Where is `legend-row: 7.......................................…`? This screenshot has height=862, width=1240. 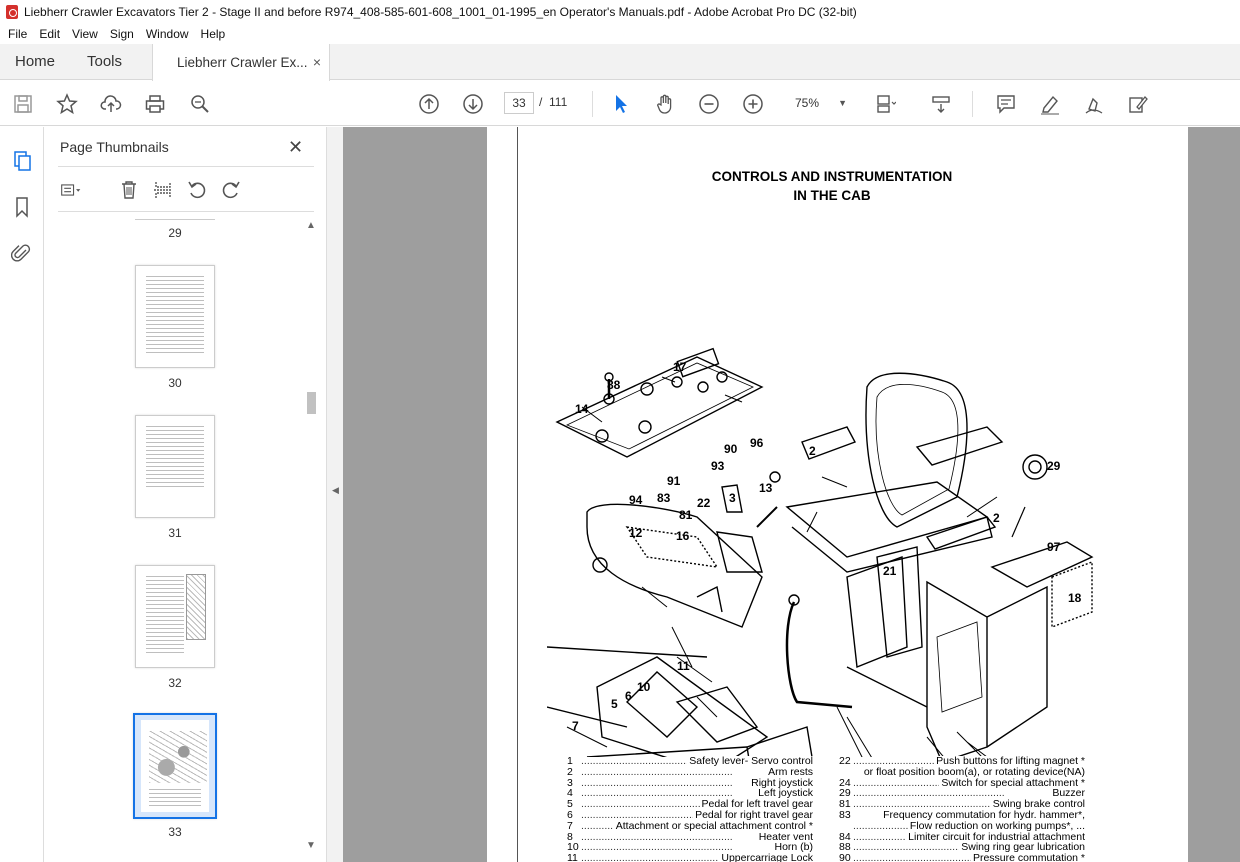 legend-row: 7.......................................… is located at coordinates (690, 825).